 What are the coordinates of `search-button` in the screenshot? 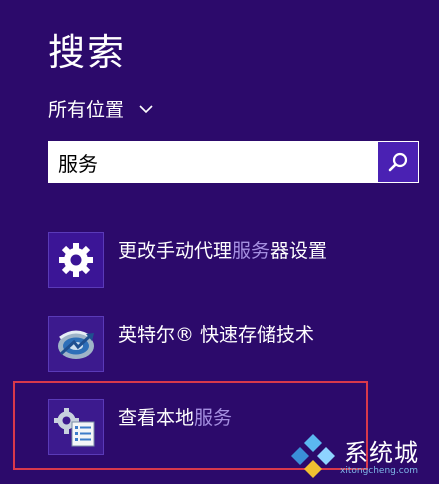 It's located at (398, 162).